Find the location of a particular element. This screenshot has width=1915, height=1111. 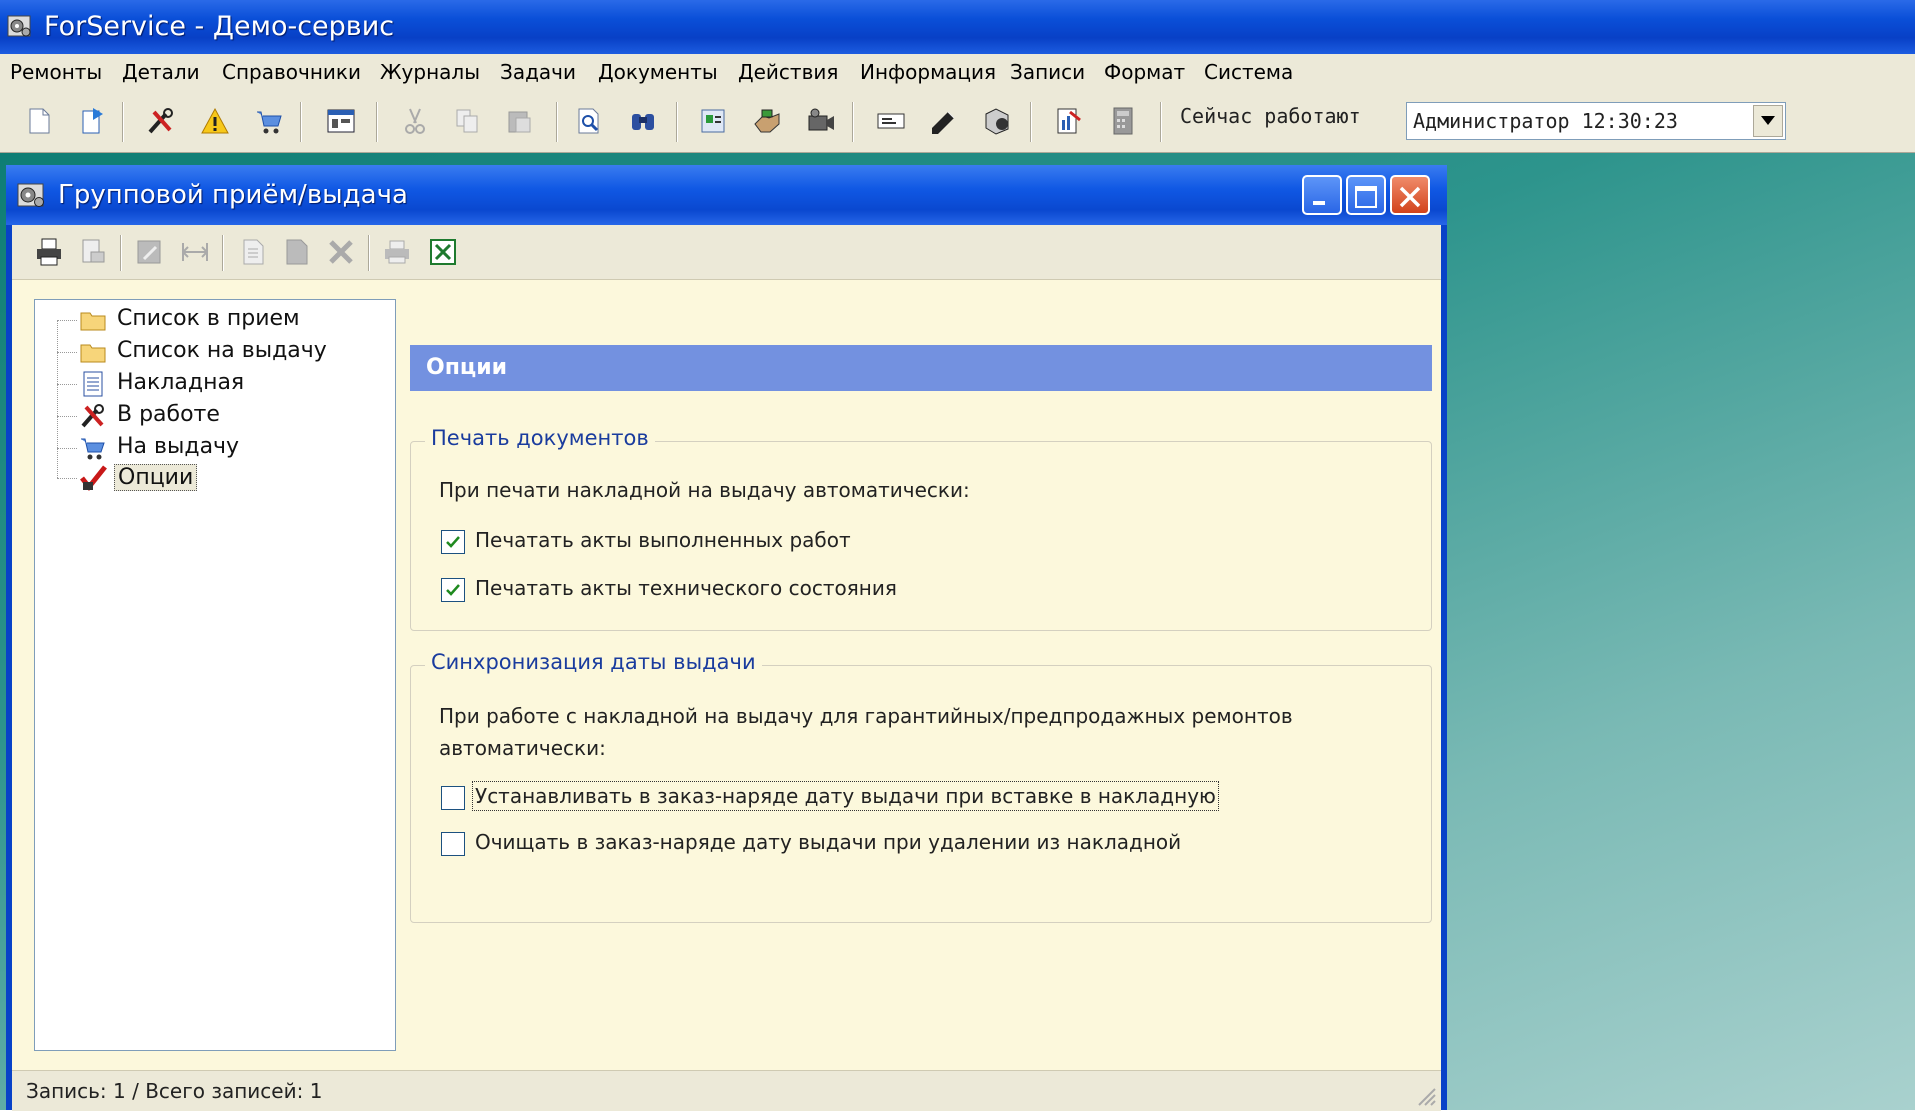

child-window-title: Групповой приём/выдача is located at coordinates (233, 195).